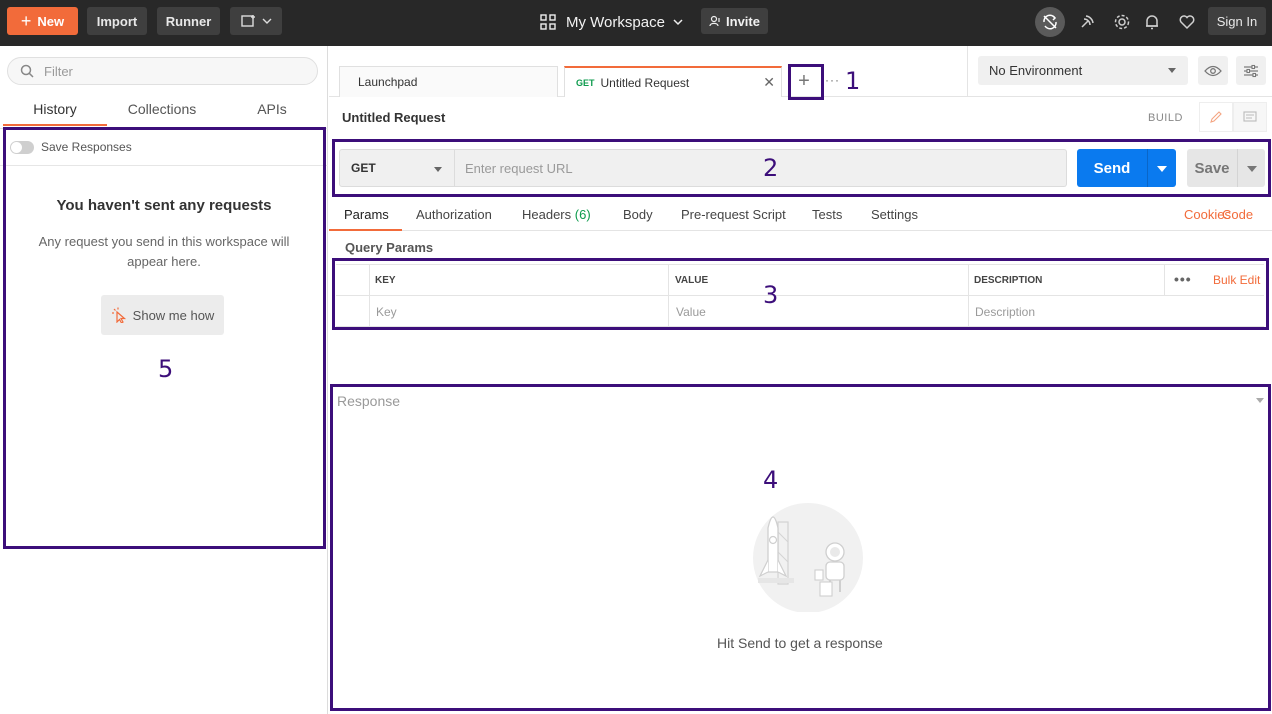 The image size is (1272, 714). What do you see at coordinates (27, 71) in the screenshot?
I see `search-icon` at bounding box center [27, 71].